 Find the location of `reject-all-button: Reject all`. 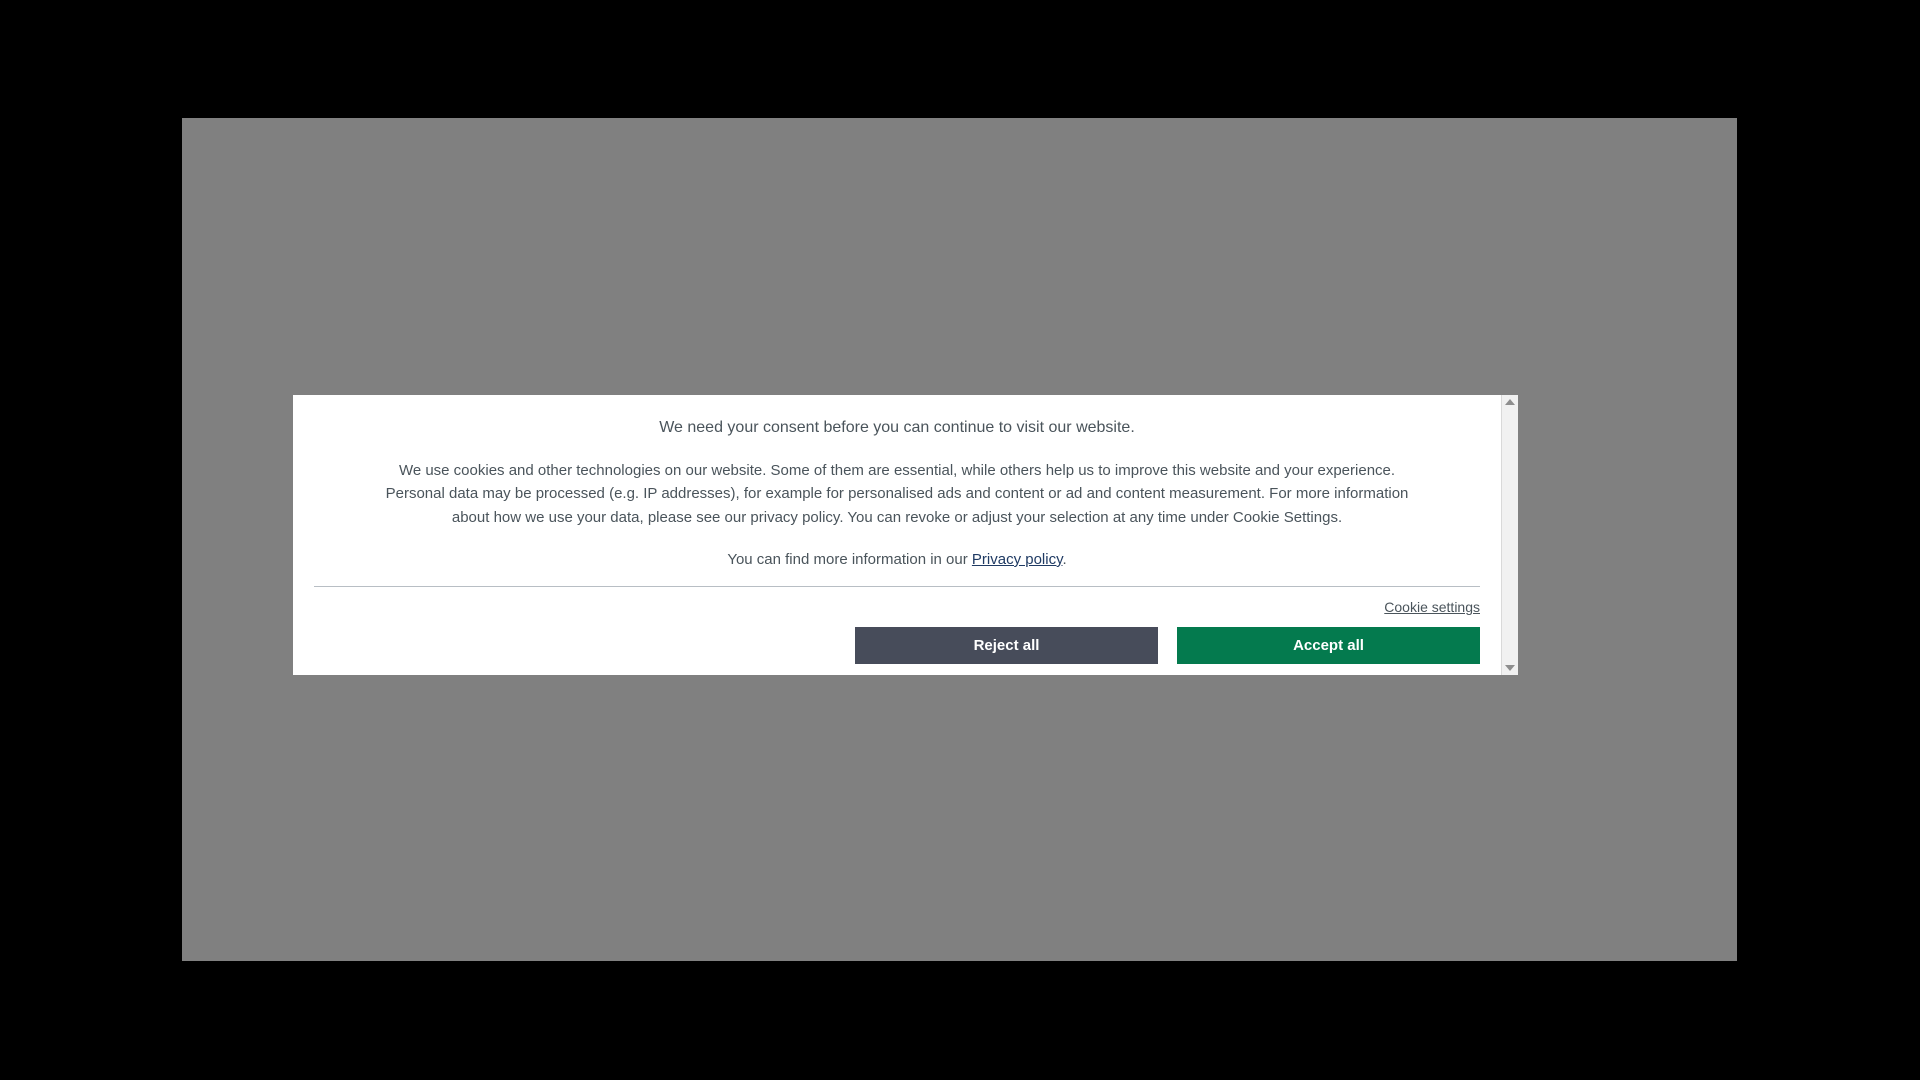

reject-all-button: Reject all is located at coordinates (1006, 645).